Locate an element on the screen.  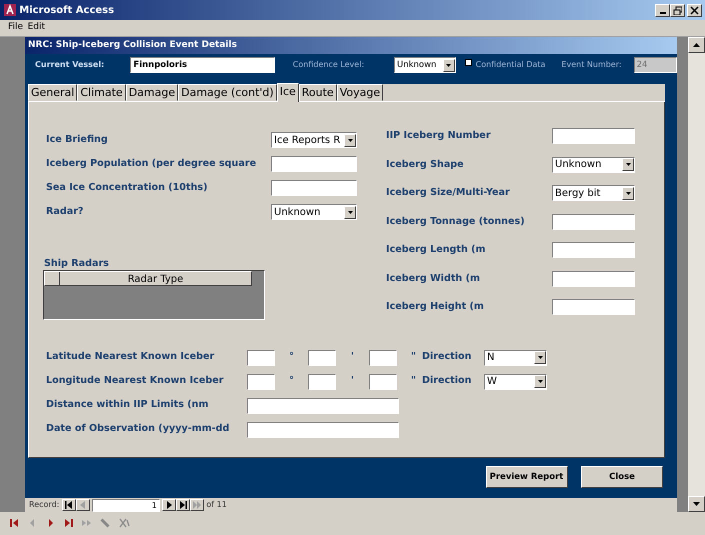
last-record-icon is located at coordinates (183, 505).